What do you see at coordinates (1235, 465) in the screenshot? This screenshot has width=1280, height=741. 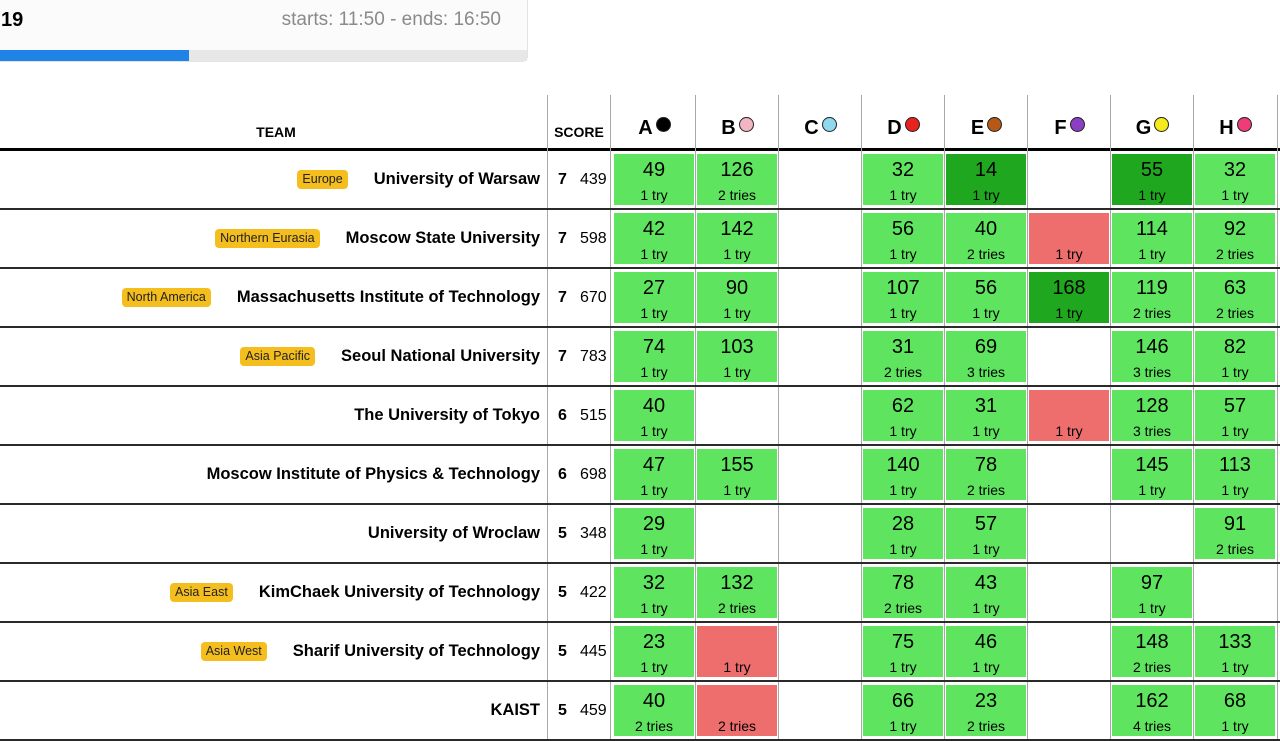 I see `solve-time: 113` at bounding box center [1235, 465].